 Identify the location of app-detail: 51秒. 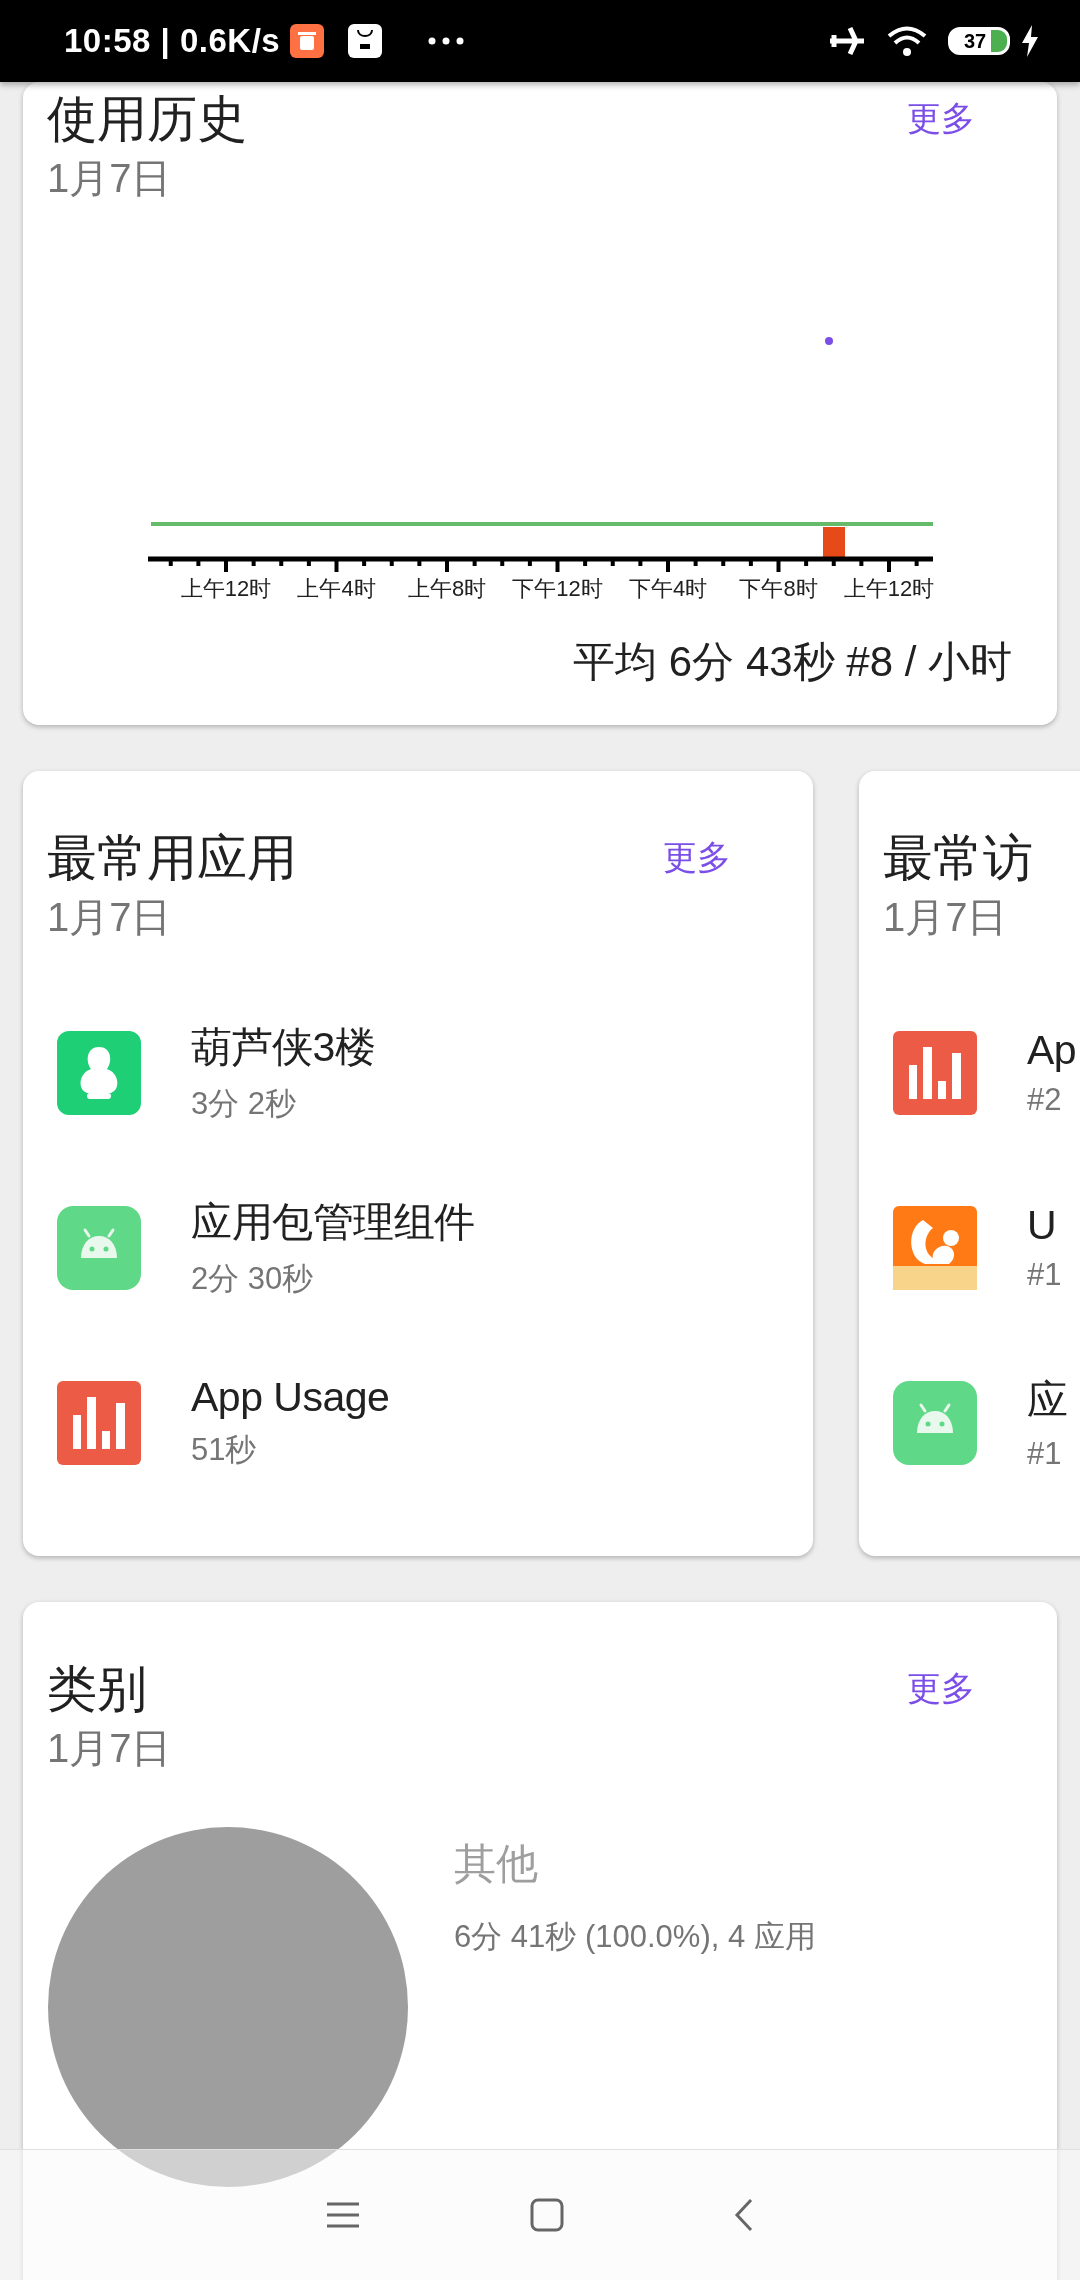
(224, 1450).